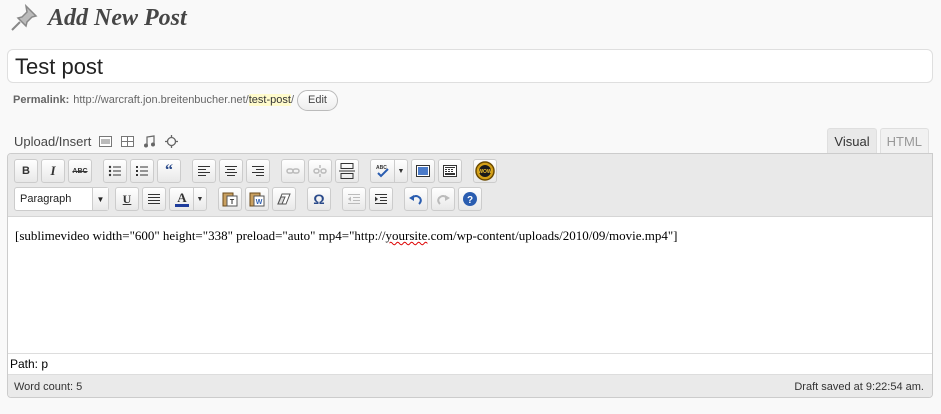  I want to click on bullet-list-icon, so click(114, 171).